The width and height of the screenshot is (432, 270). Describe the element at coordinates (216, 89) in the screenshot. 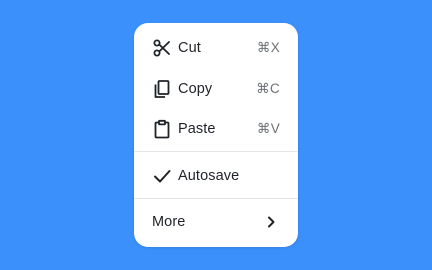

I see `menu-item-copy: Copy ⌘C` at that location.